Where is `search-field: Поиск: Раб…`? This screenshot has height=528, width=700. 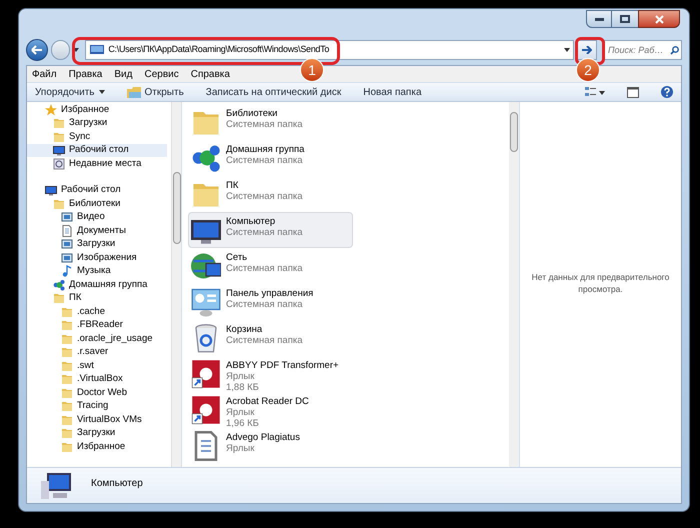
search-field: Поиск: Раб… is located at coordinates (643, 50).